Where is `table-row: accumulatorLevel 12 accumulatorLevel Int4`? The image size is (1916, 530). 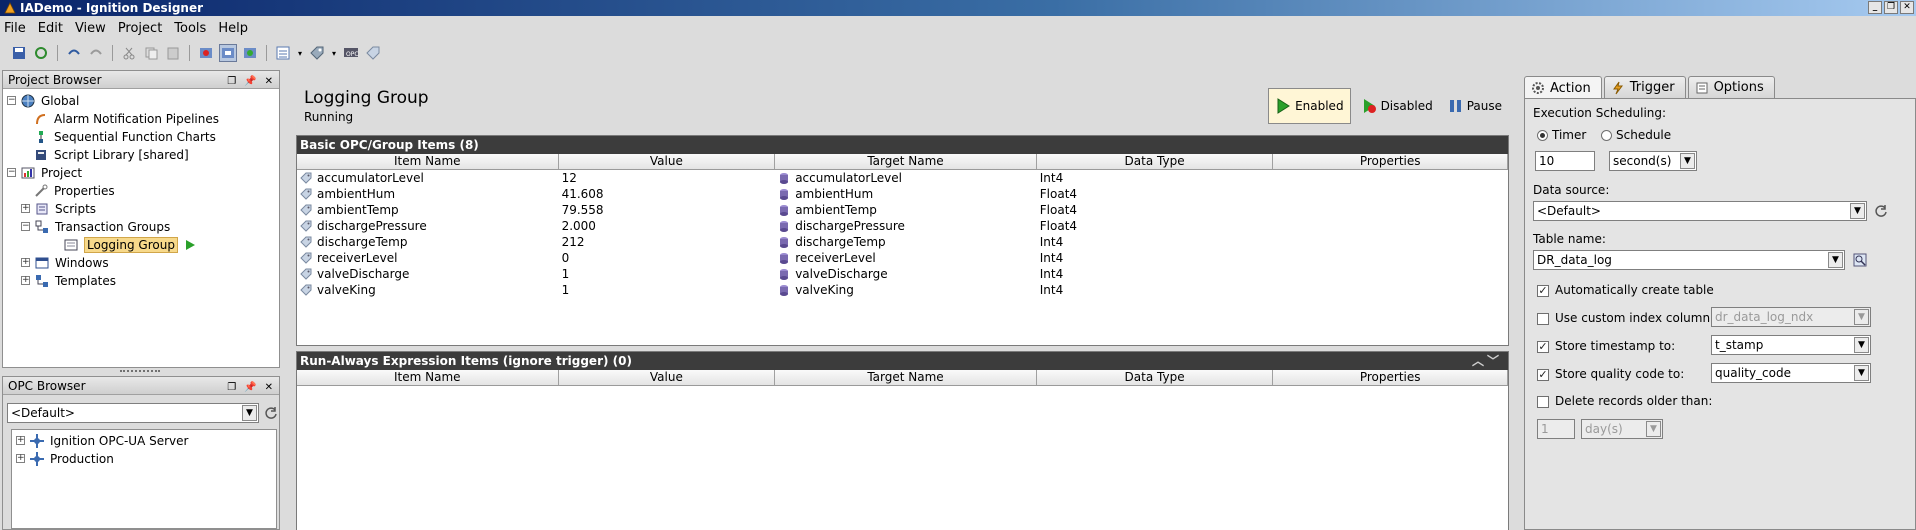
table-row: accumulatorLevel 12 accumulatorLevel Int4 is located at coordinates (902, 178).